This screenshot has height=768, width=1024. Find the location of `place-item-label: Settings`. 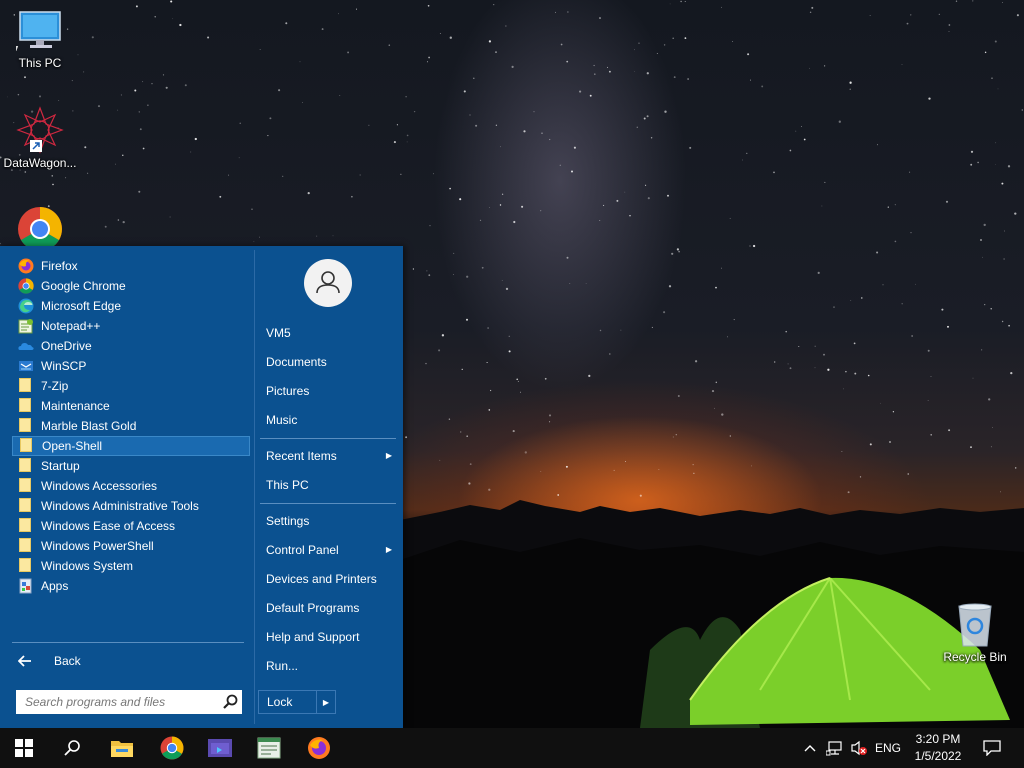

place-item-label: Settings is located at coordinates (288, 521).